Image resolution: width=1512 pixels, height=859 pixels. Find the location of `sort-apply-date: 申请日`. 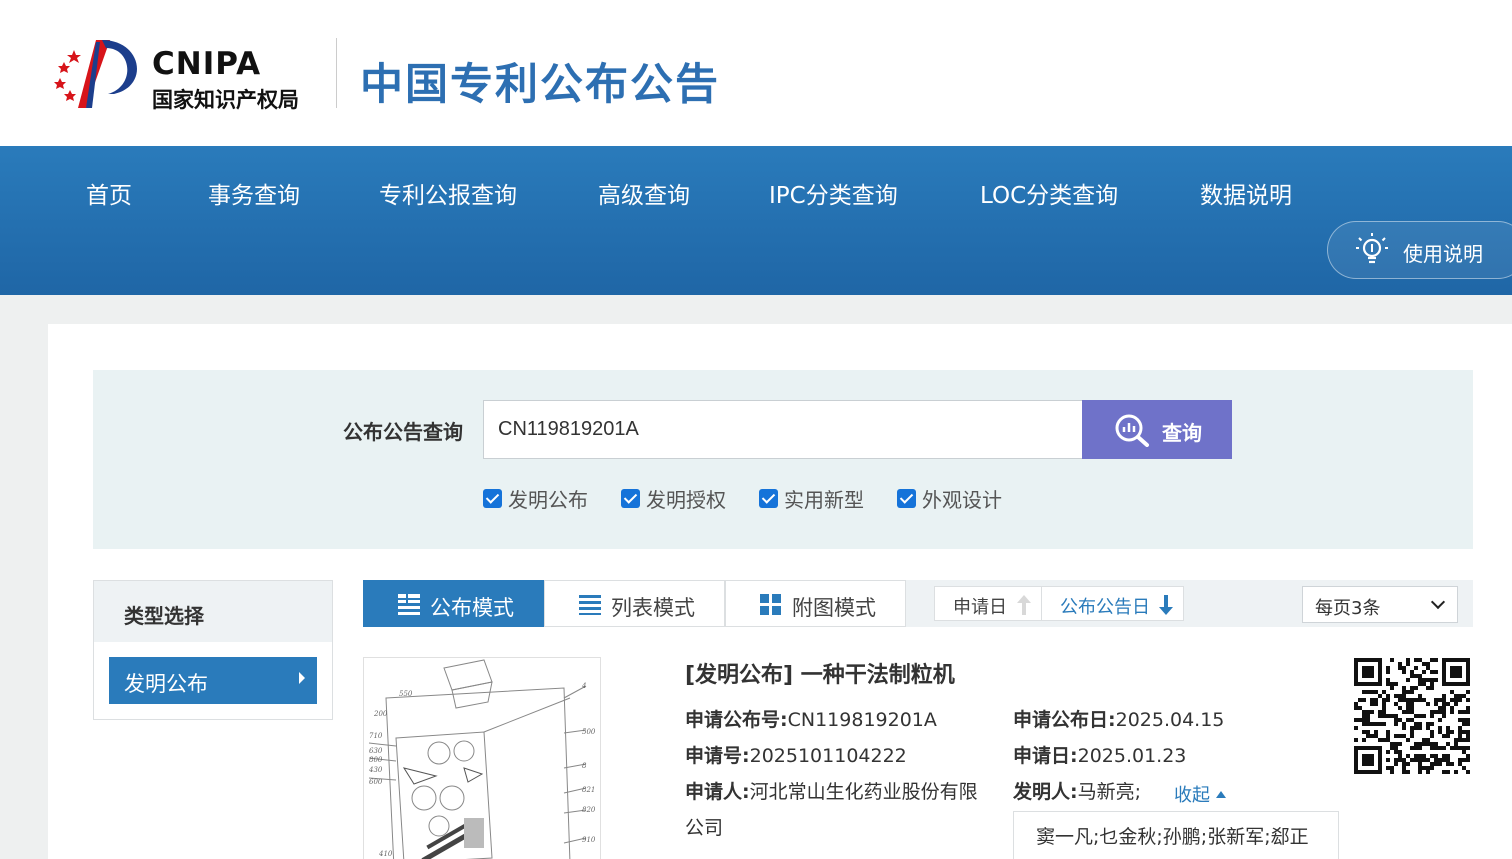

sort-apply-date: 申请日 is located at coordinates (988, 603).